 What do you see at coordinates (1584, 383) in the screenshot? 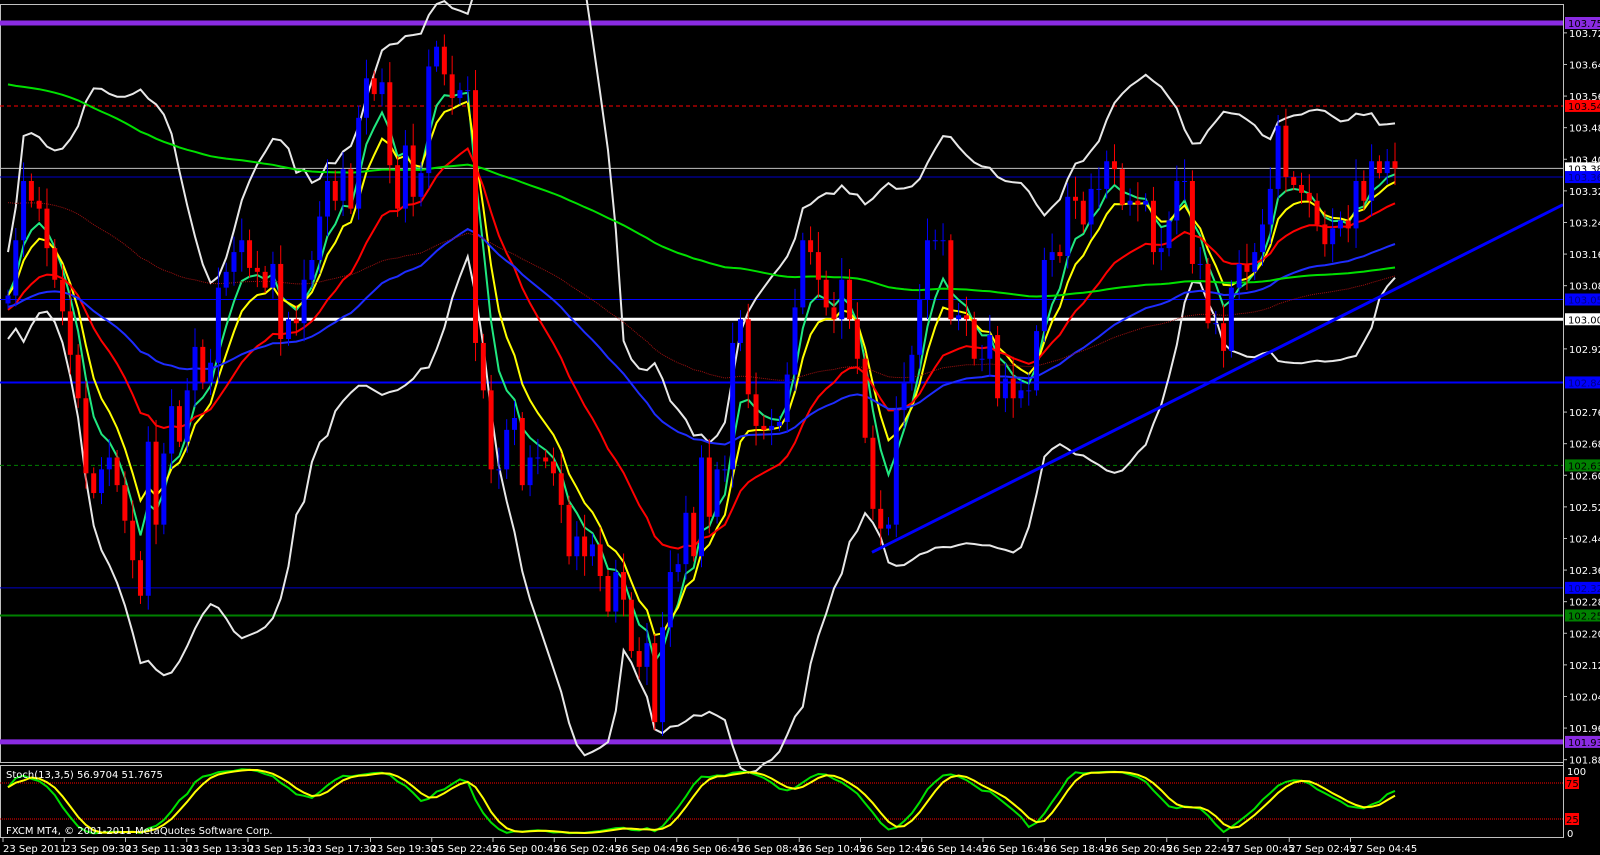
I see `price-level-tag-label: 102.840` at bounding box center [1584, 383].